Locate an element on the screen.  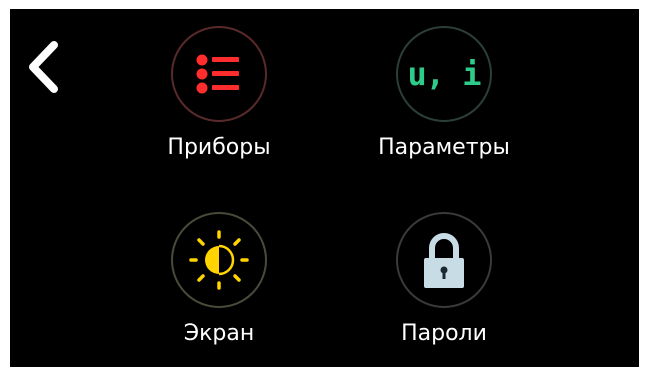
list-icon is located at coordinates (217, 74).